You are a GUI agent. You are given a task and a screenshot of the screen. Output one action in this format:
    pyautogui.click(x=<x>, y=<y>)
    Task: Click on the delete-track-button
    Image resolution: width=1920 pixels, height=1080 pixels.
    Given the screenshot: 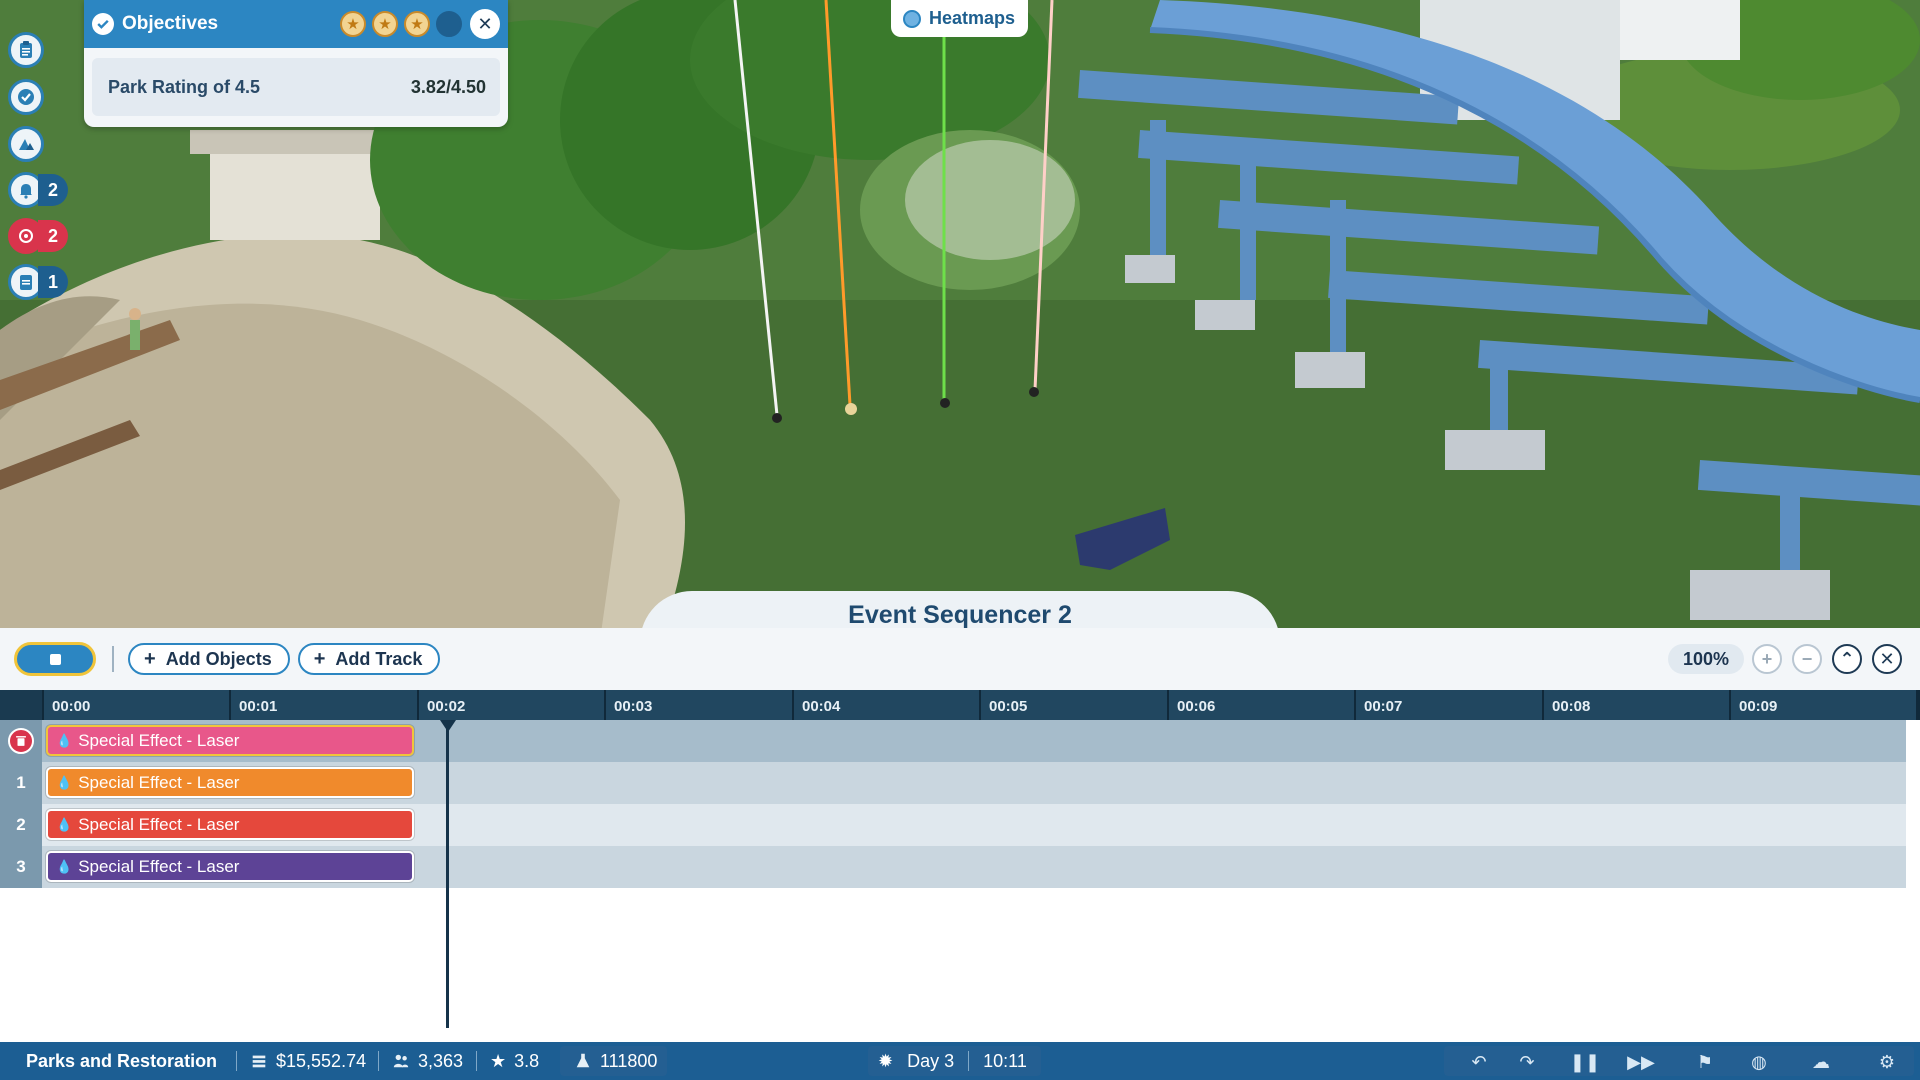 What is the action you would take?
    pyautogui.click(x=21, y=741)
    